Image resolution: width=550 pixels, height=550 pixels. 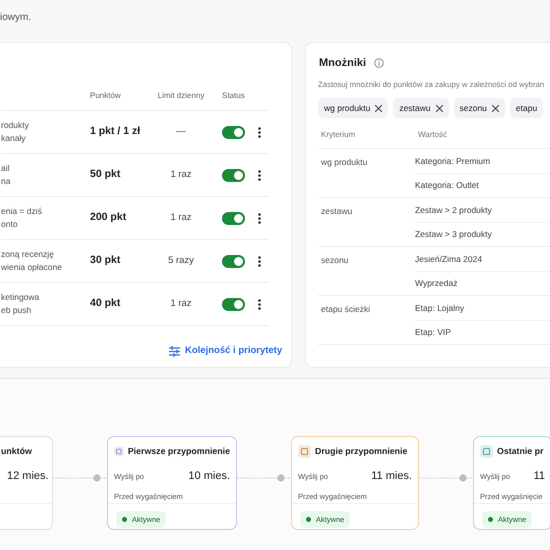 I want to click on criterion-text: zestawu, so click(x=337, y=211).